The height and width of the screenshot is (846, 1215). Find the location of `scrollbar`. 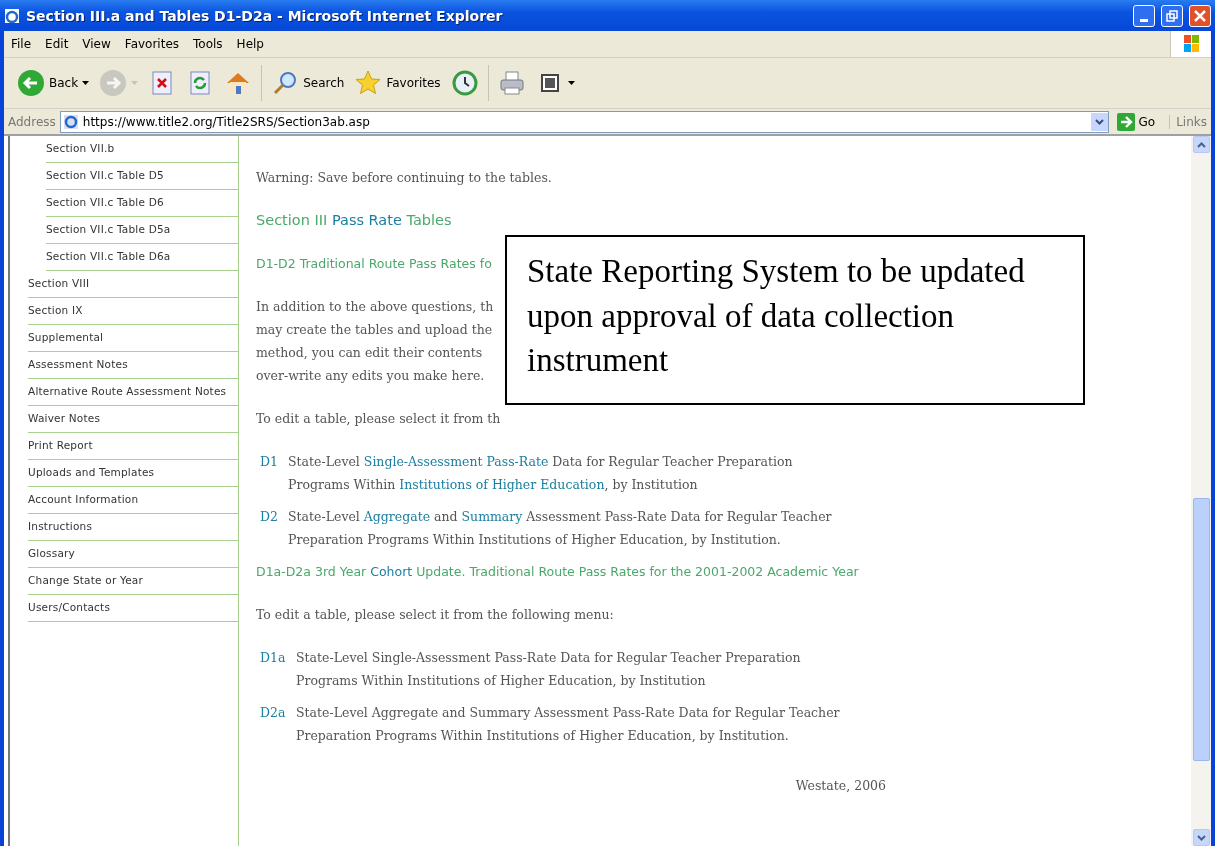

scrollbar is located at coordinates (1201, 491).